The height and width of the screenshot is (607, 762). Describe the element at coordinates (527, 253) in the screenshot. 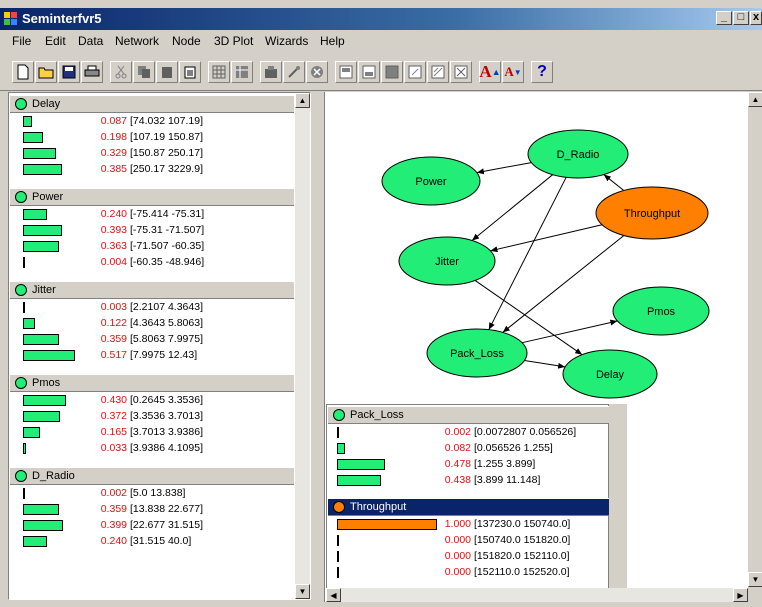

I see `edge-d_radio-to-pack_loss` at that location.